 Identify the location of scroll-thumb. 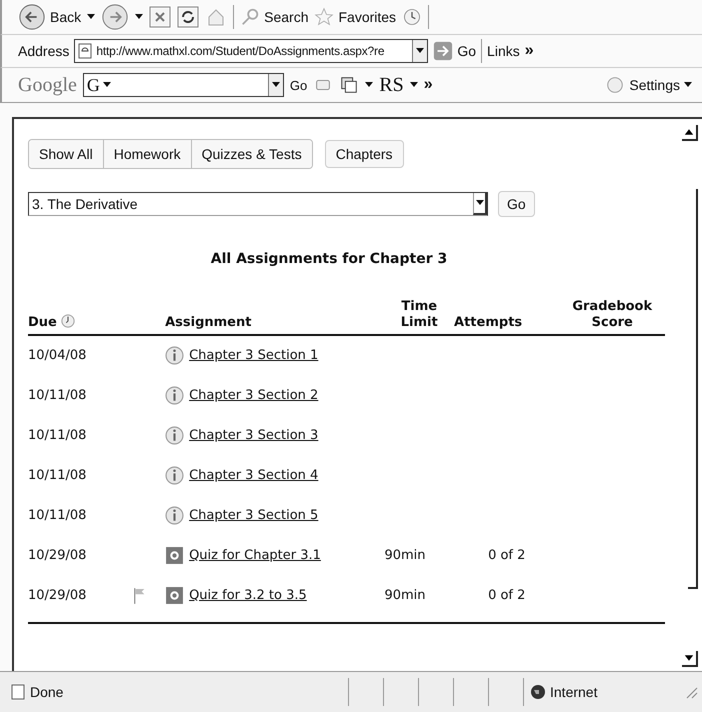
(693, 389).